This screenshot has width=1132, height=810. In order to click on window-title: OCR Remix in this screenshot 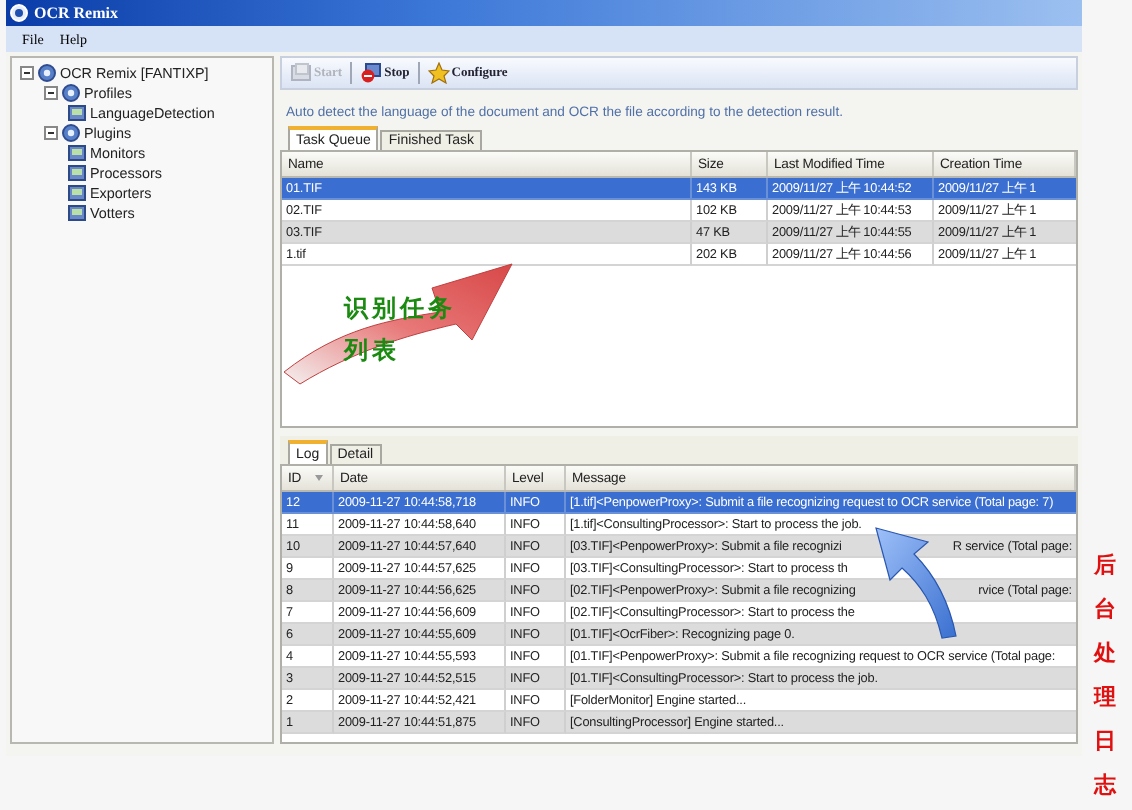, I will do `click(76, 13)`.